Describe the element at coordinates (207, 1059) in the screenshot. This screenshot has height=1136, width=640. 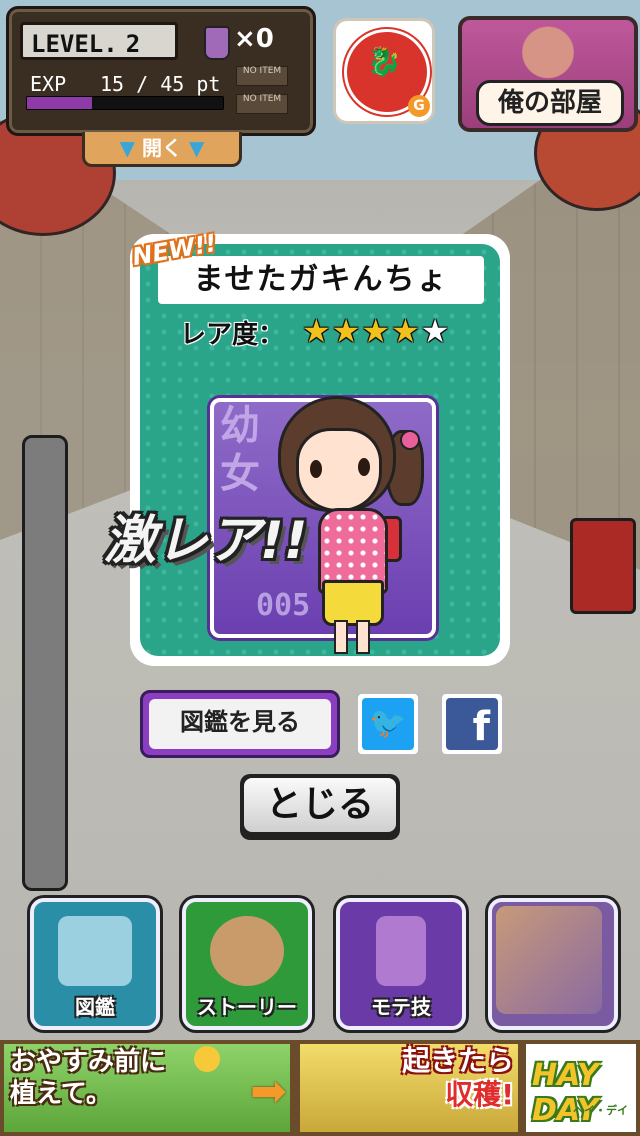
I see `moon-icon` at that location.